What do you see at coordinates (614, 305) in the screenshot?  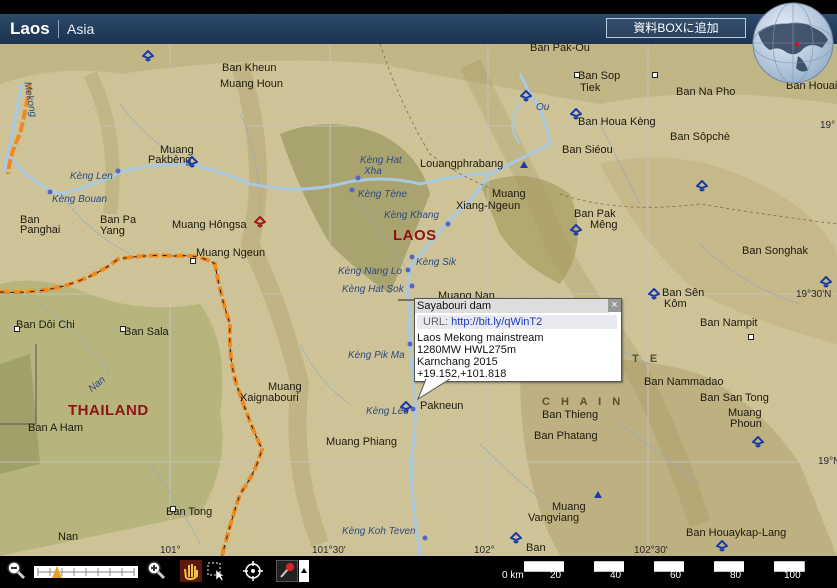 I see `close-icon: ×` at bounding box center [614, 305].